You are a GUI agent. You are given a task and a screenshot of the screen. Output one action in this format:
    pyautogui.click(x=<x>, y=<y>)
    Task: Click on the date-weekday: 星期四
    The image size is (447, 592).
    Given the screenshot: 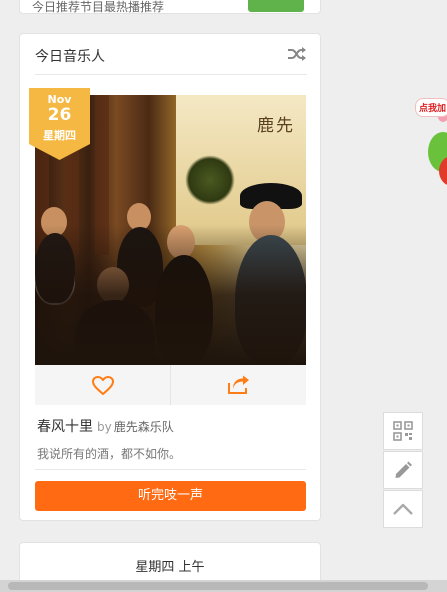 What is the action you would take?
    pyautogui.click(x=59, y=135)
    